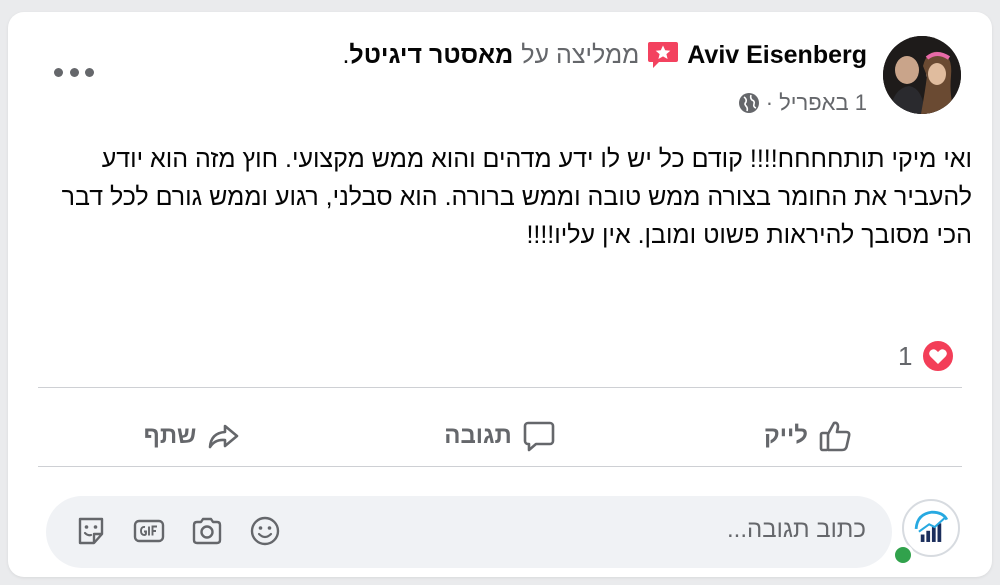 The image size is (1000, 585). What do you see at coordinates (170, 435) in the screenshot?
I see `share-label: שתף` at bounding box center [170, 435].